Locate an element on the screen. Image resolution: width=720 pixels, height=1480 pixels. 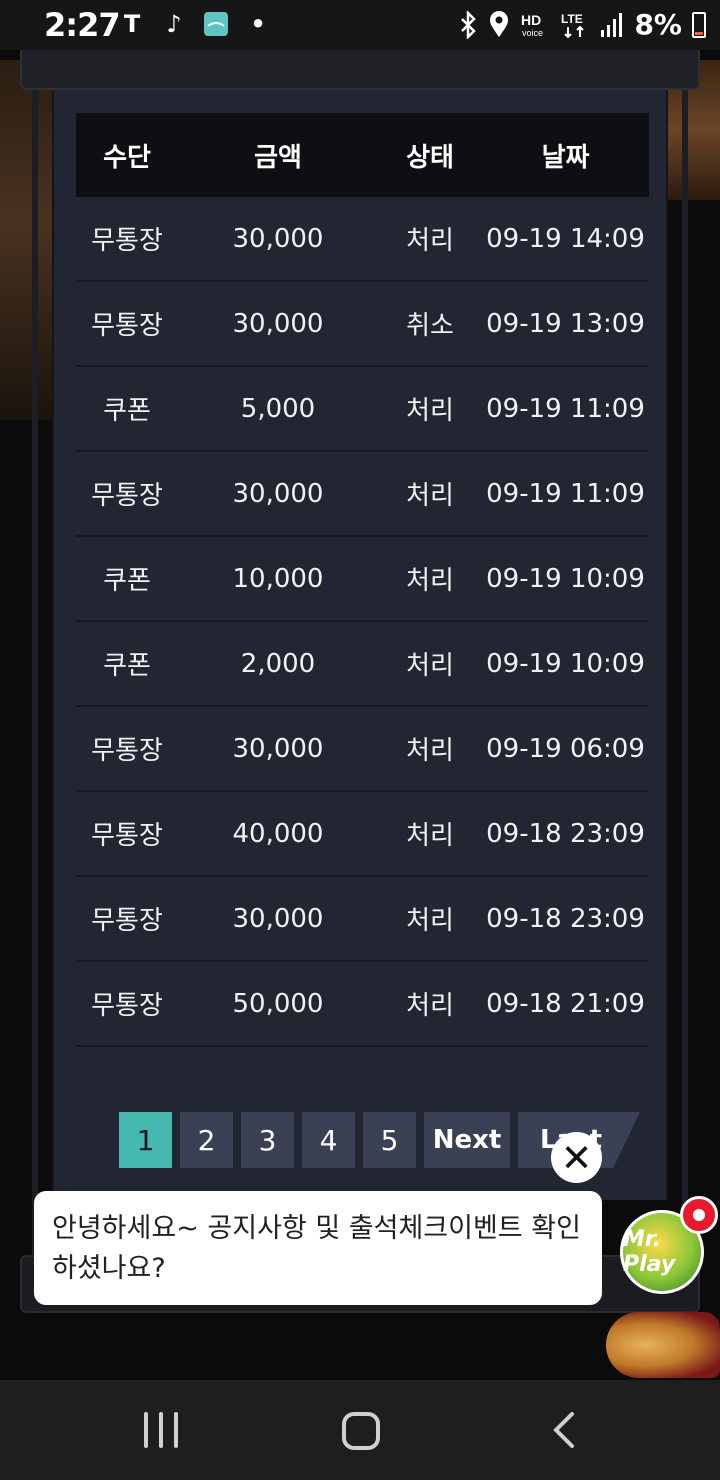
home-icon is located at coordinates (361, 1431).